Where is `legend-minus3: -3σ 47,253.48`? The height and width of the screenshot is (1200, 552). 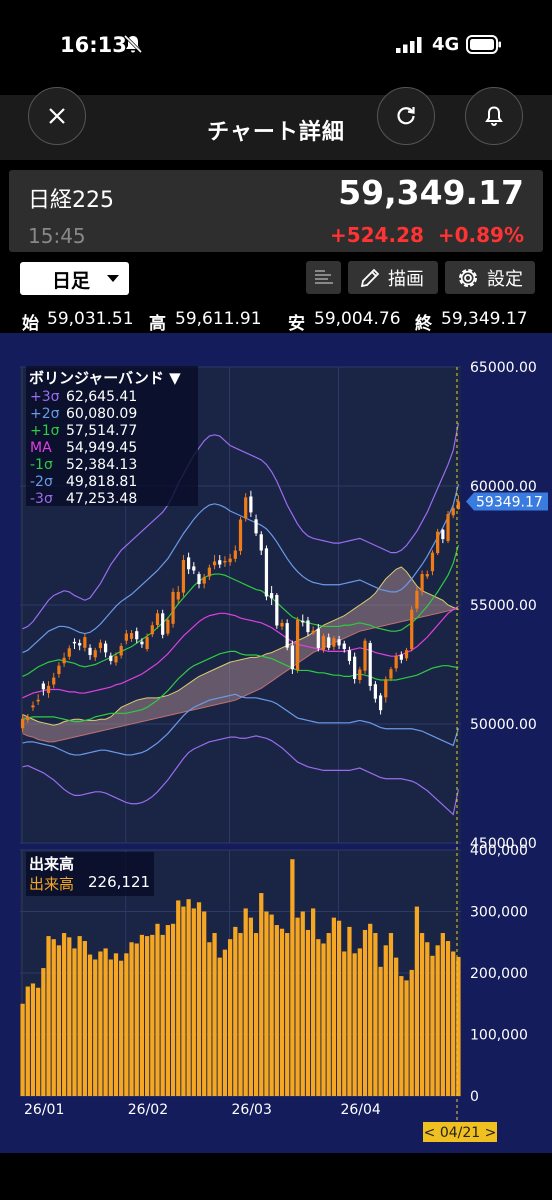 legend-minus3: -3σ 47,253.48 is located at coordinates (83, 499).